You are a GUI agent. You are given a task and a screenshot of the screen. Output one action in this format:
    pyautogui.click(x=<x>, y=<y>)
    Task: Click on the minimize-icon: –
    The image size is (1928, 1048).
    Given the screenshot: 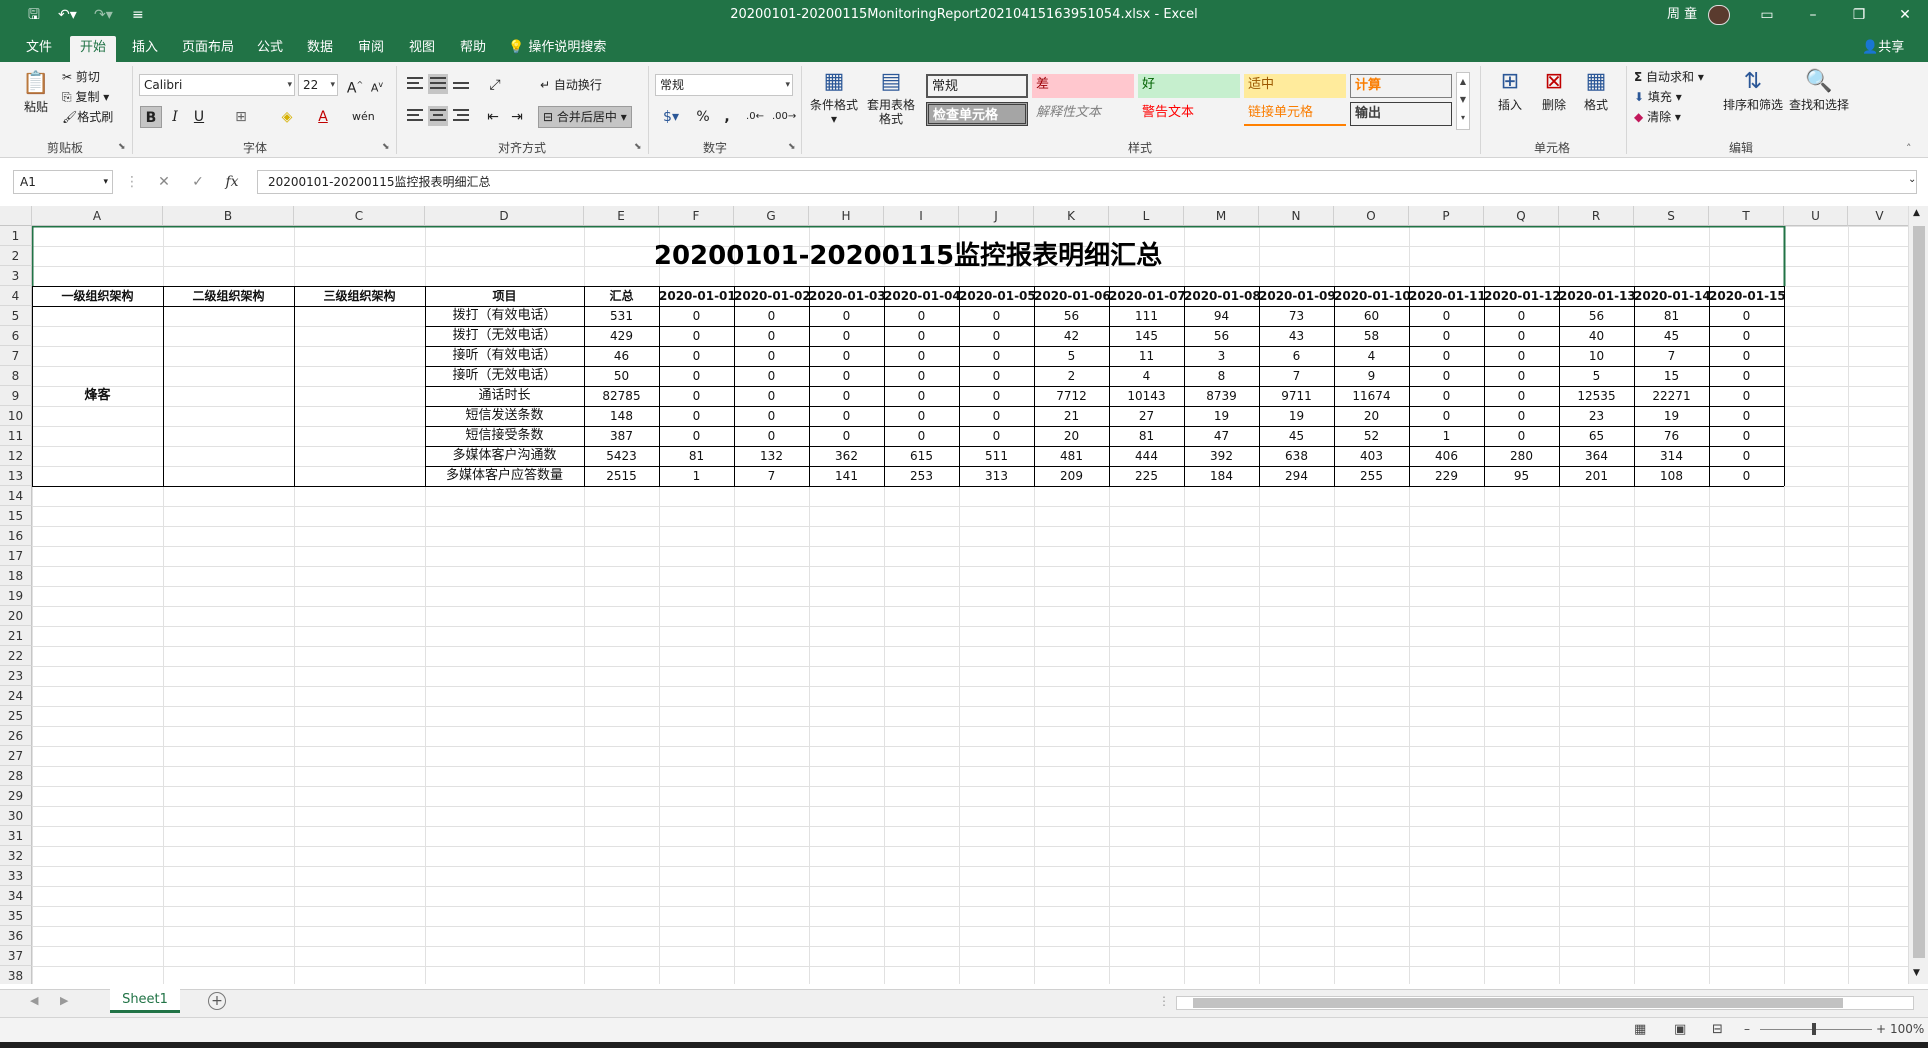 What is the action you would take?
    pyautogui.click(x=1813, y=15)
    